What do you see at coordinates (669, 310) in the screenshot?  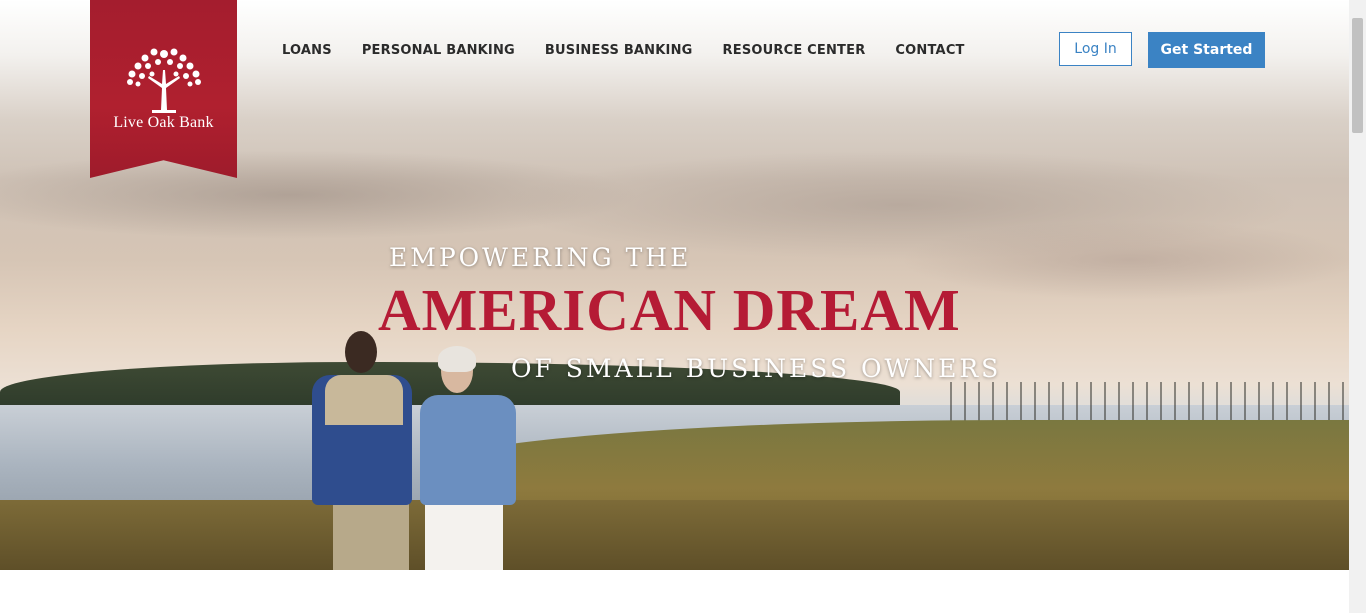 I see `hero-headline-main: AMERICAN DREAM` at bounding box center [669, 310].